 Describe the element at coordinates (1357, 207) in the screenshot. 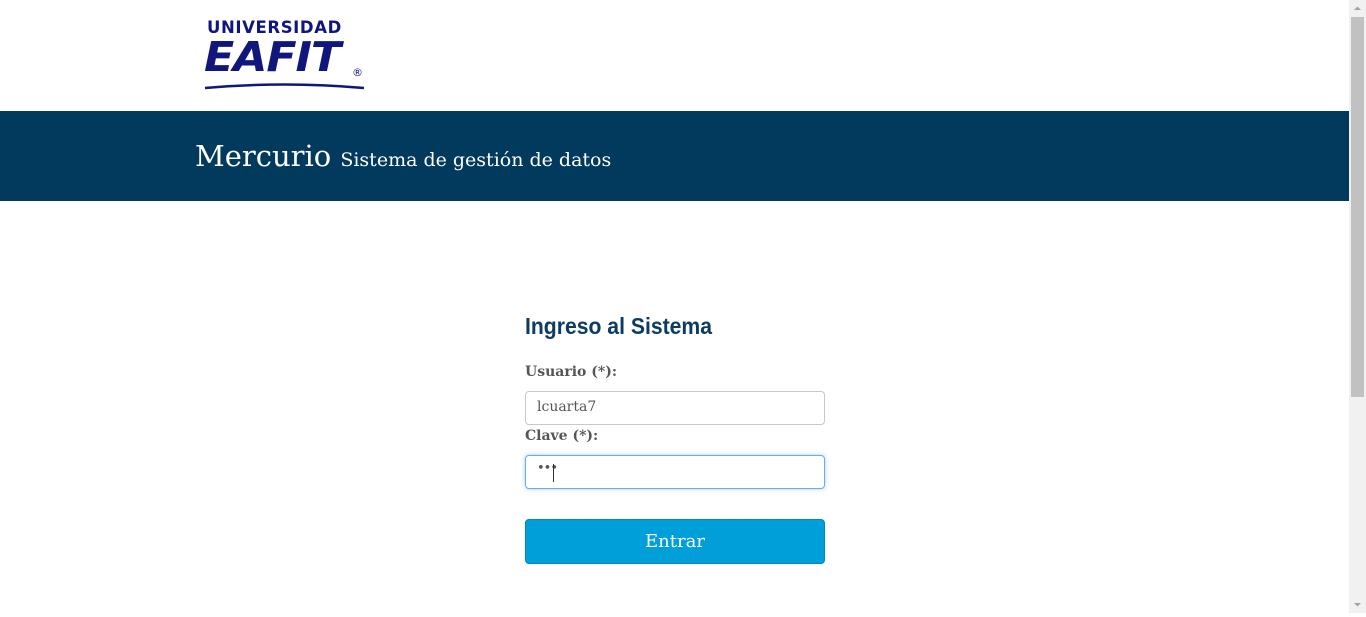

I see `scrollbar-thumb` at that location.